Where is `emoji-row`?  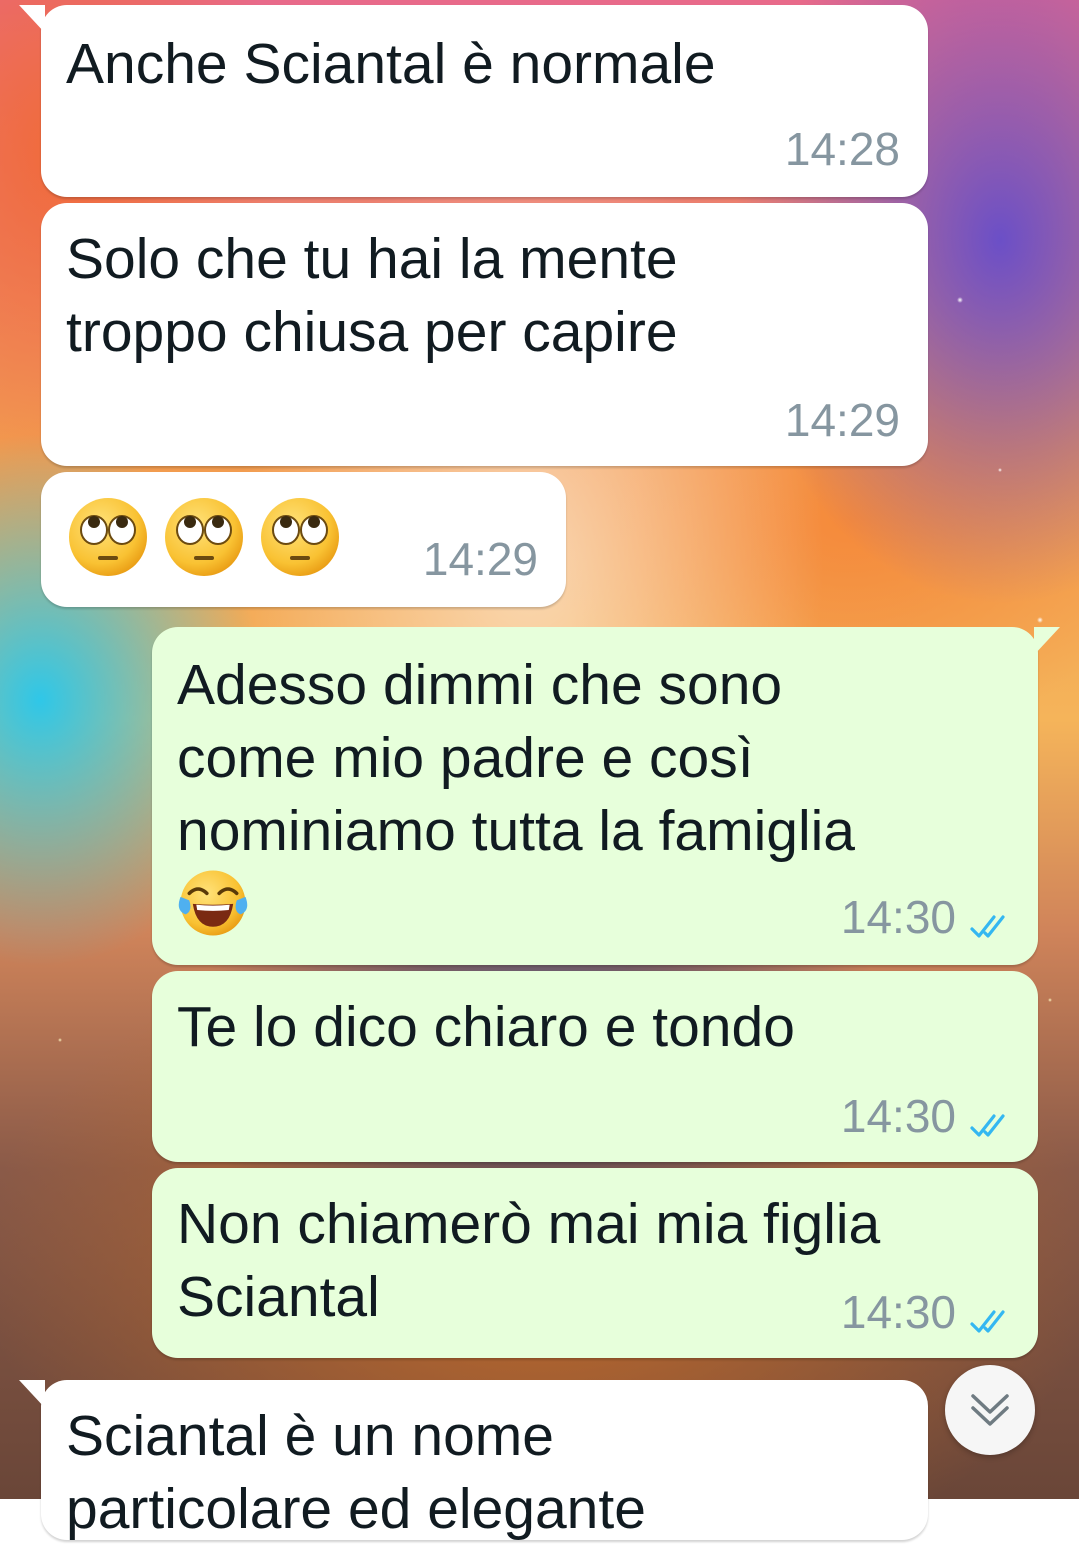
emoji-row is located at coordinates (204, 537).